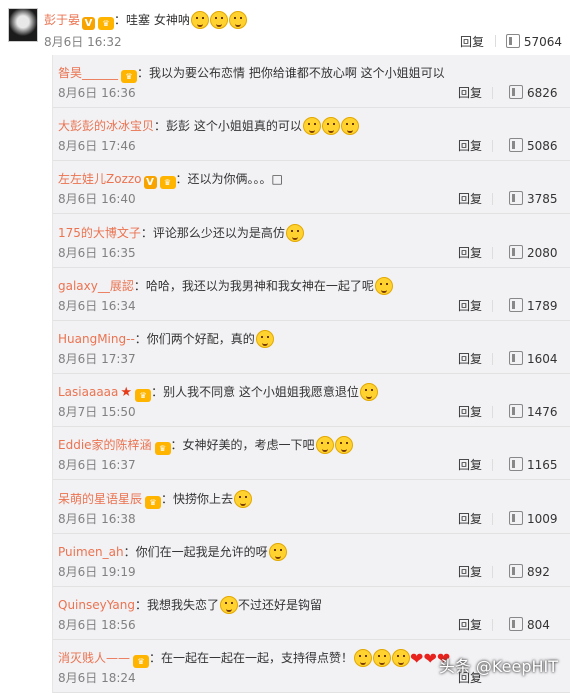 This screenshot has height=693, width=570. What do you see at coordinates (229, 179) in the screenshot?
I see `reply-text: ：还以为你俩。。。□` at bounding box center [229, 179].